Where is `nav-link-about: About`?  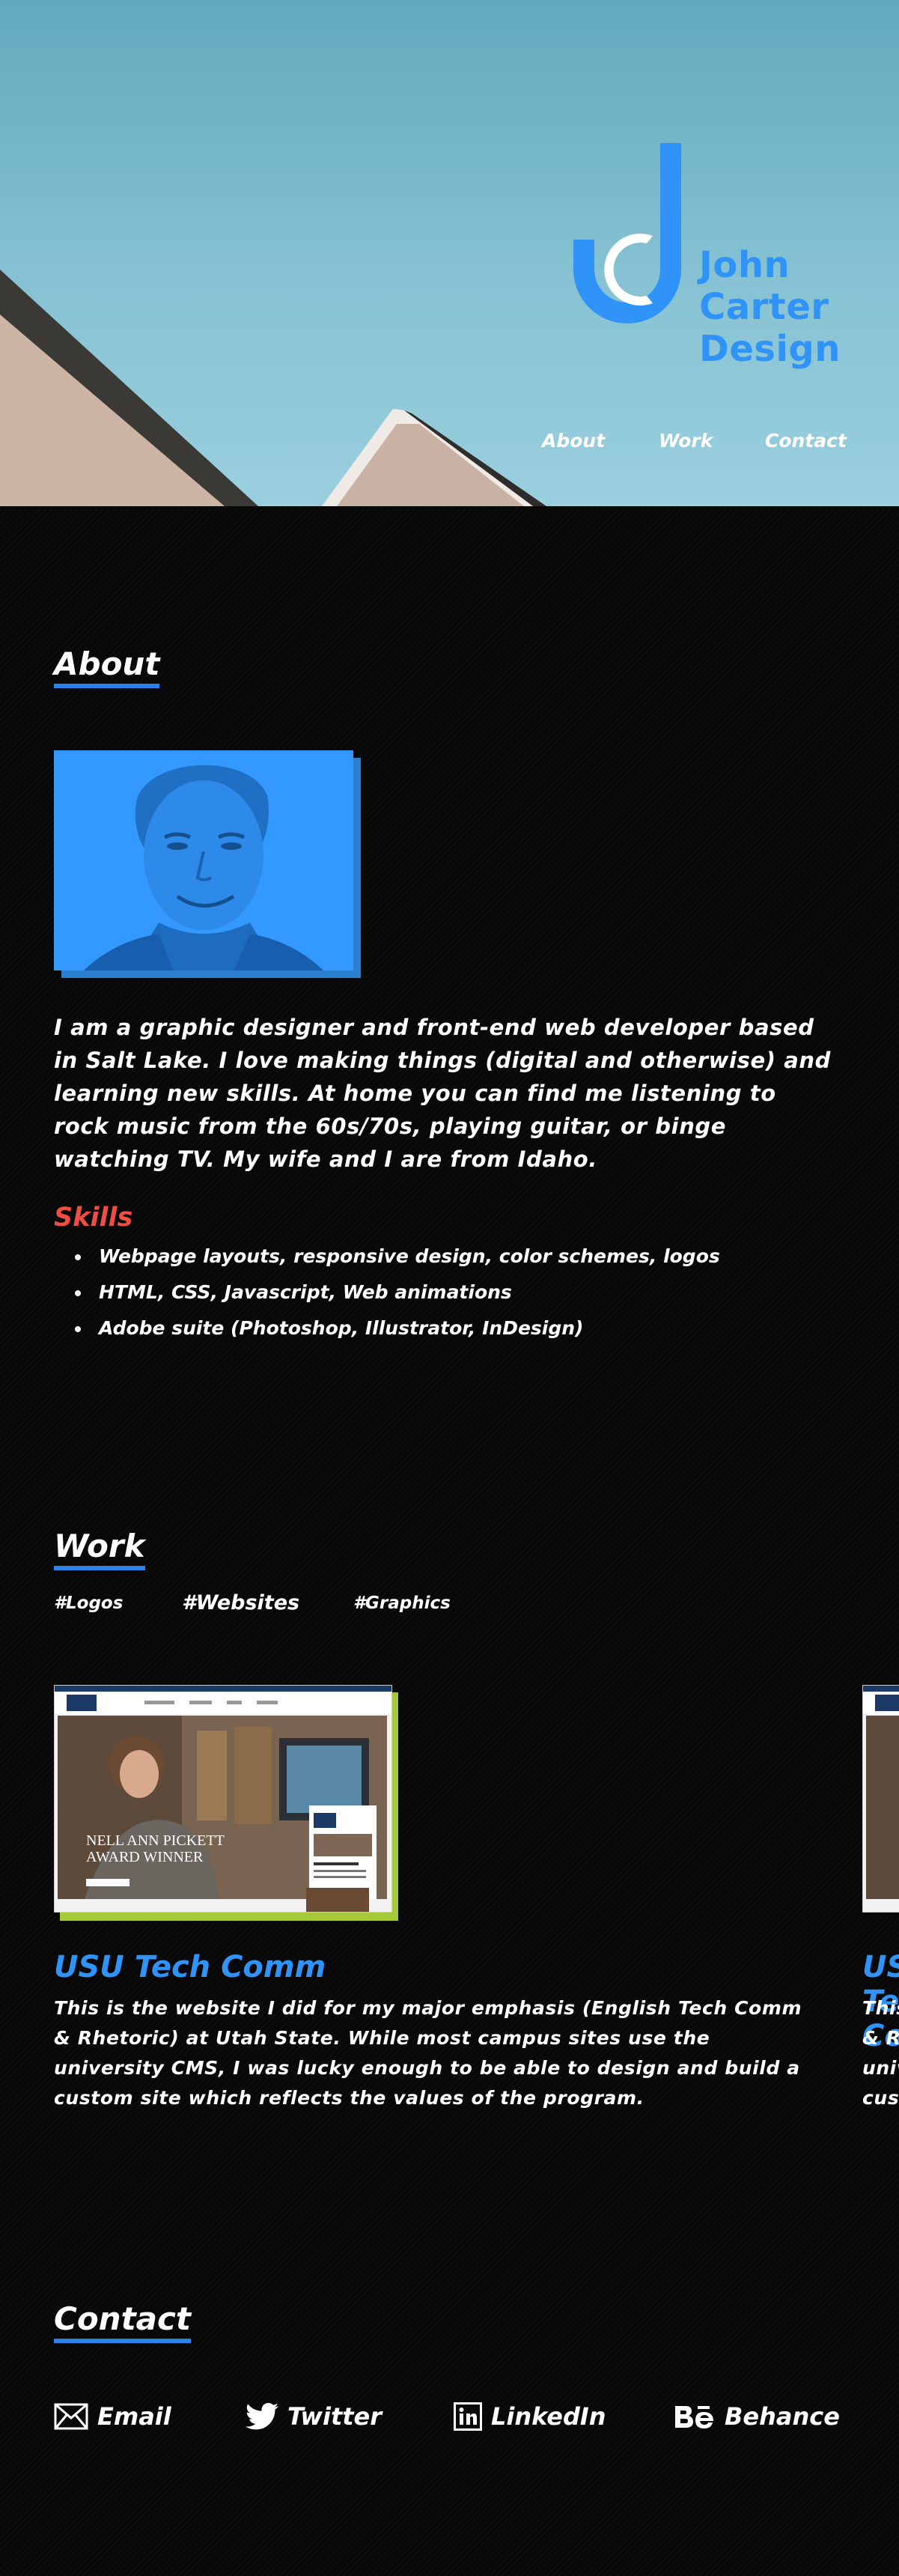 nav-link-about: About is located at coordinates (573, 441).